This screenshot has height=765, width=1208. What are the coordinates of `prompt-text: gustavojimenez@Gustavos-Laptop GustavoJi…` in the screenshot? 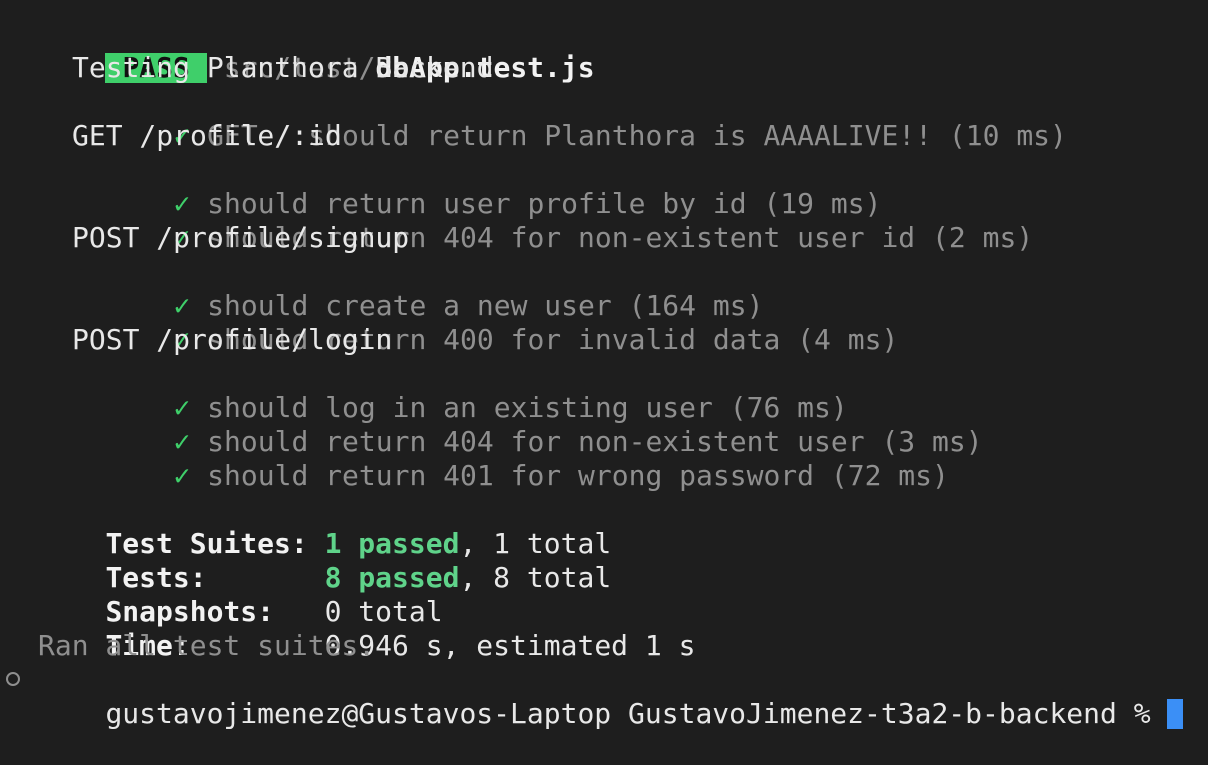 It's located at (628, 713).